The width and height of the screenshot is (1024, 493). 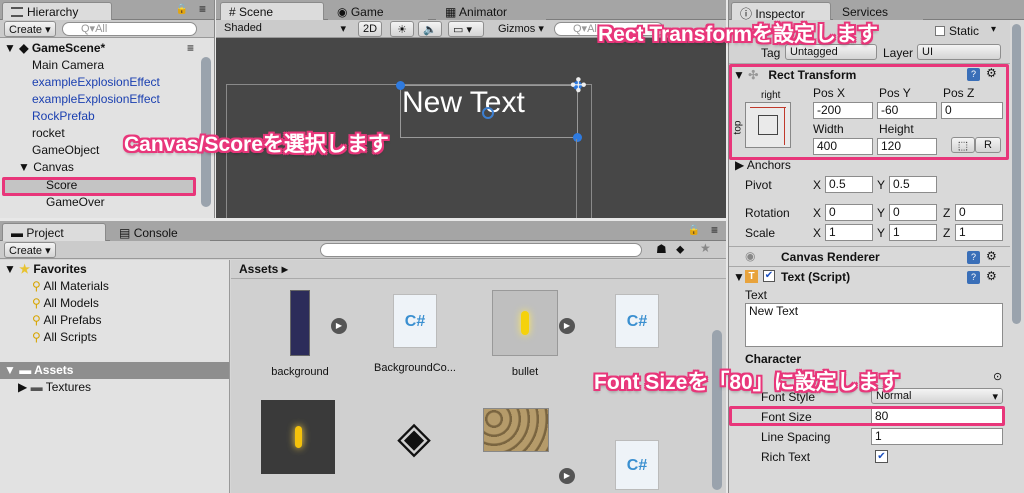 What do you see at coordinates (116, 116) in the screenshot?
I see `hierarchy-item: RockPrefab` at bounding box center [116, 116].